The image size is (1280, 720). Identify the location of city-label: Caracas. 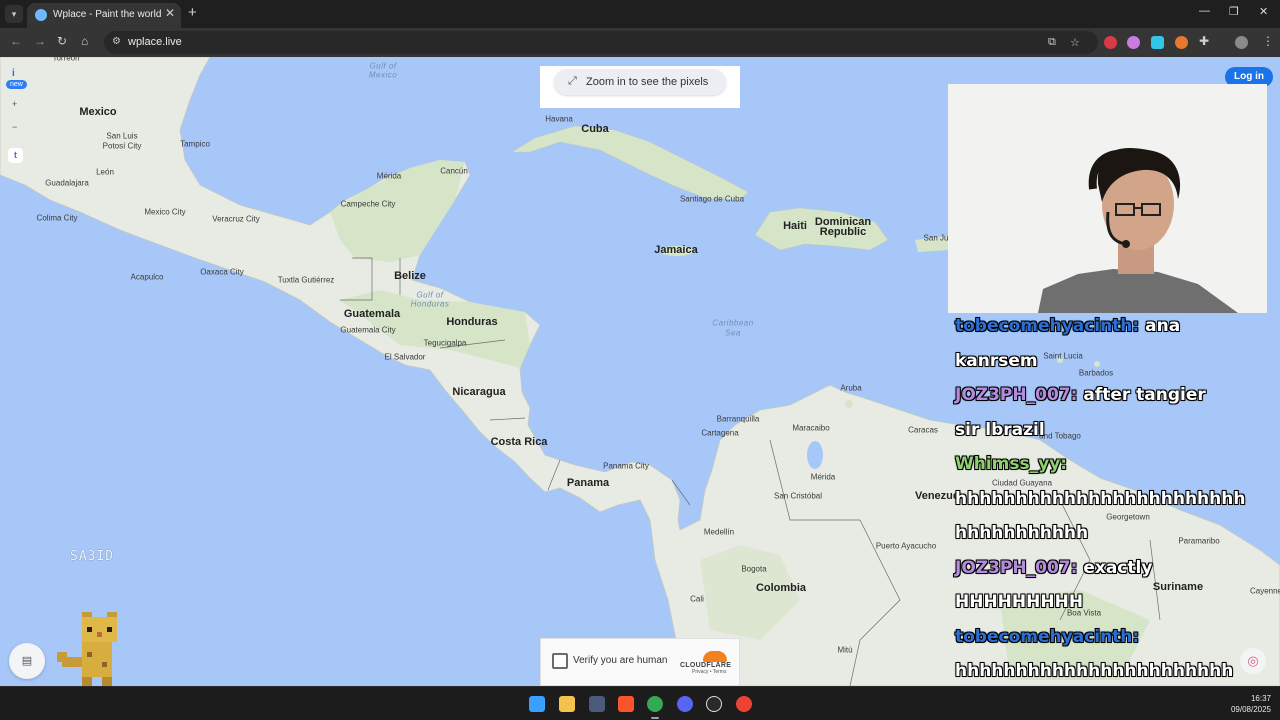
(923, 430).